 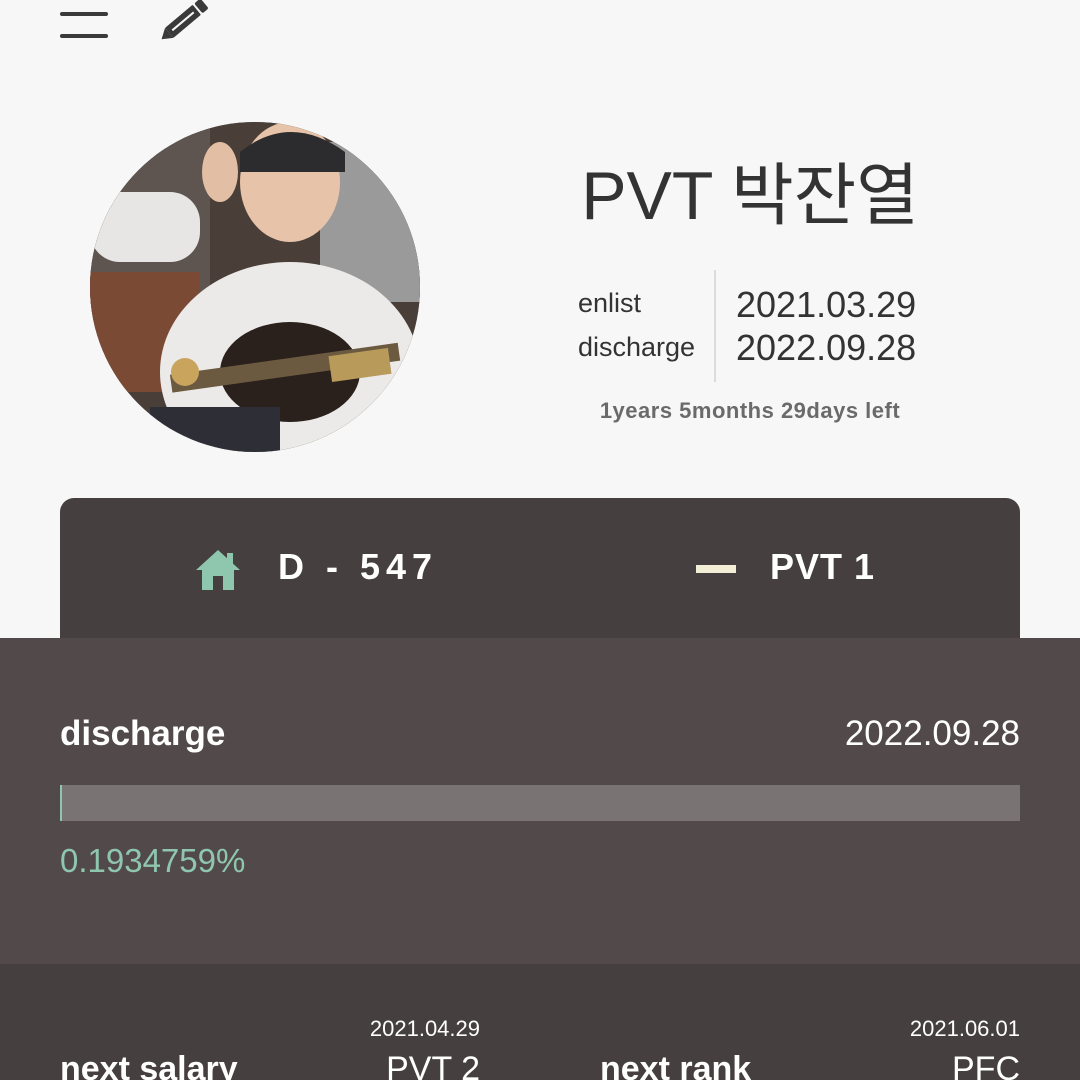 I want to click on enlist-date: 2021.03.29, so click(x=826, y=304).